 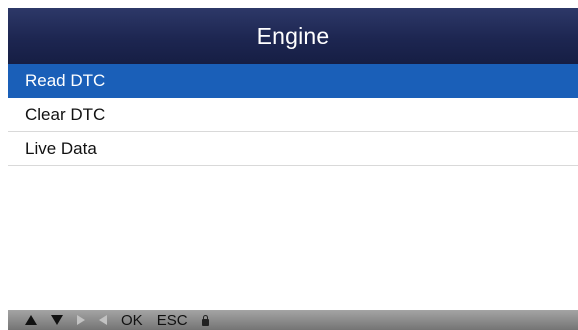 What do you see at coordinates (293, 81) in the screenshot?
I see `menu-item-read-dtc: Read DTC` at bounding box center [293, 81].